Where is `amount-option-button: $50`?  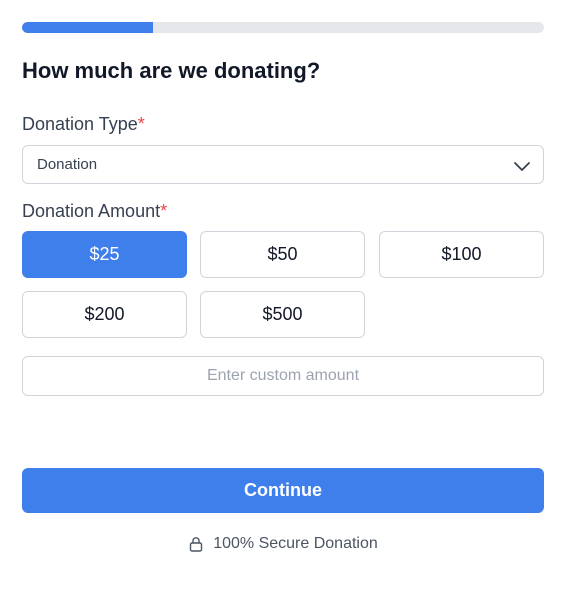 amount-option-button: $50 is located at coordinates (282, 254).